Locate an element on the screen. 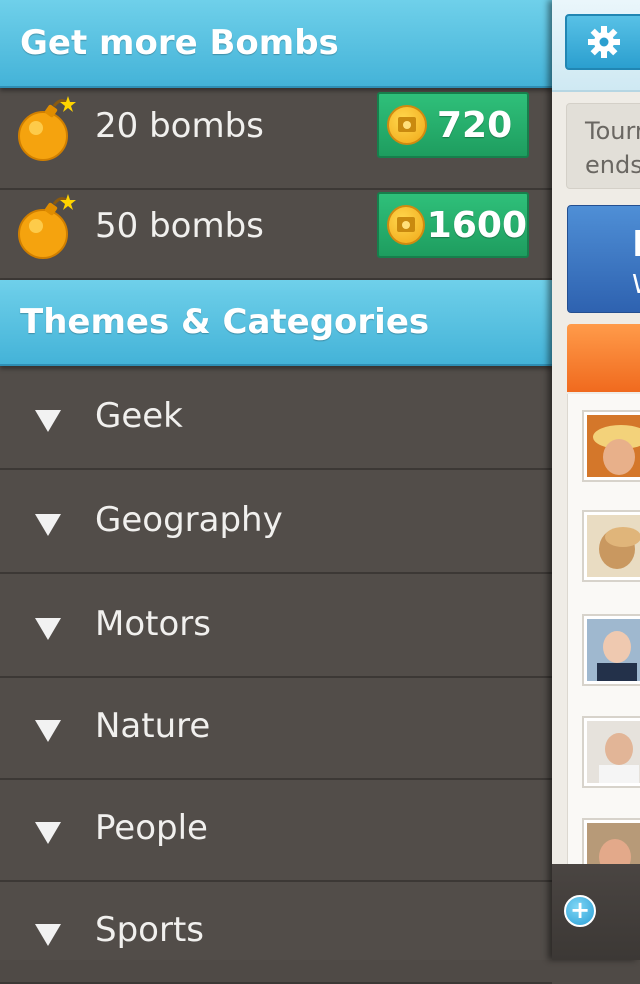  play-card-subtitle: W is located at coordinates (636, 285).